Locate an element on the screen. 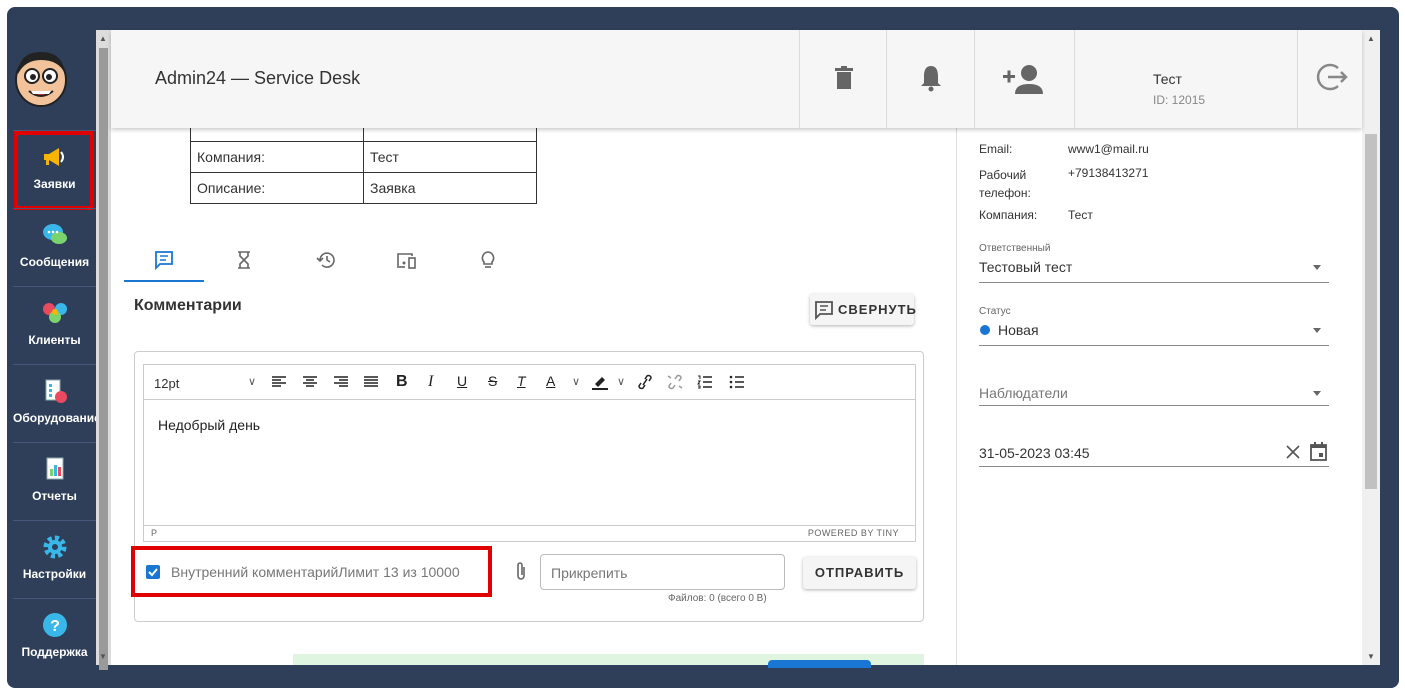 The width and height of the screenshot is (1405, 695). sidebar-item-support: ? Поддержка is located at coordinates (54, 631).